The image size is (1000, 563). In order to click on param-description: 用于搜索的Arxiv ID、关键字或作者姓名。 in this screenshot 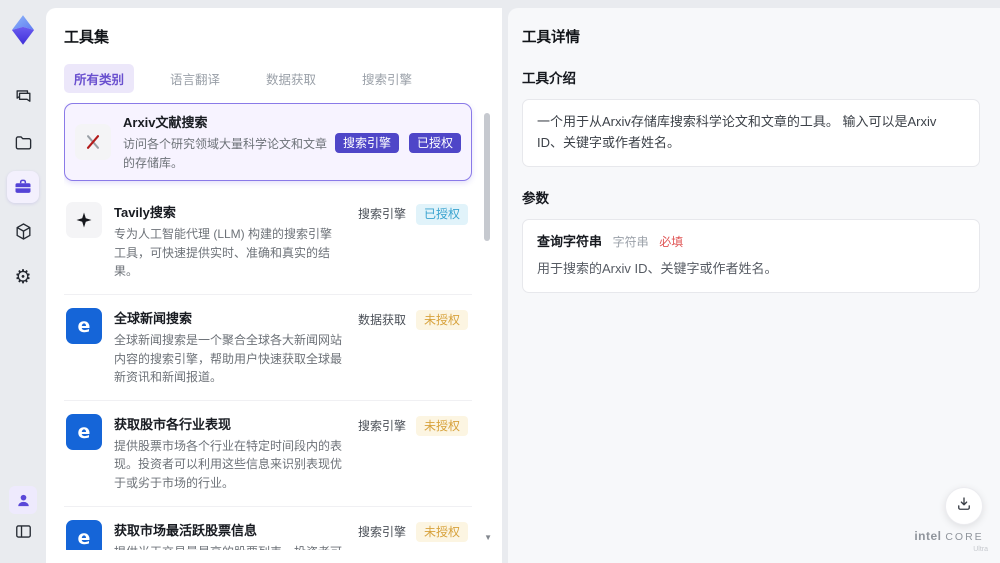, I will do `click(657, 269)`.